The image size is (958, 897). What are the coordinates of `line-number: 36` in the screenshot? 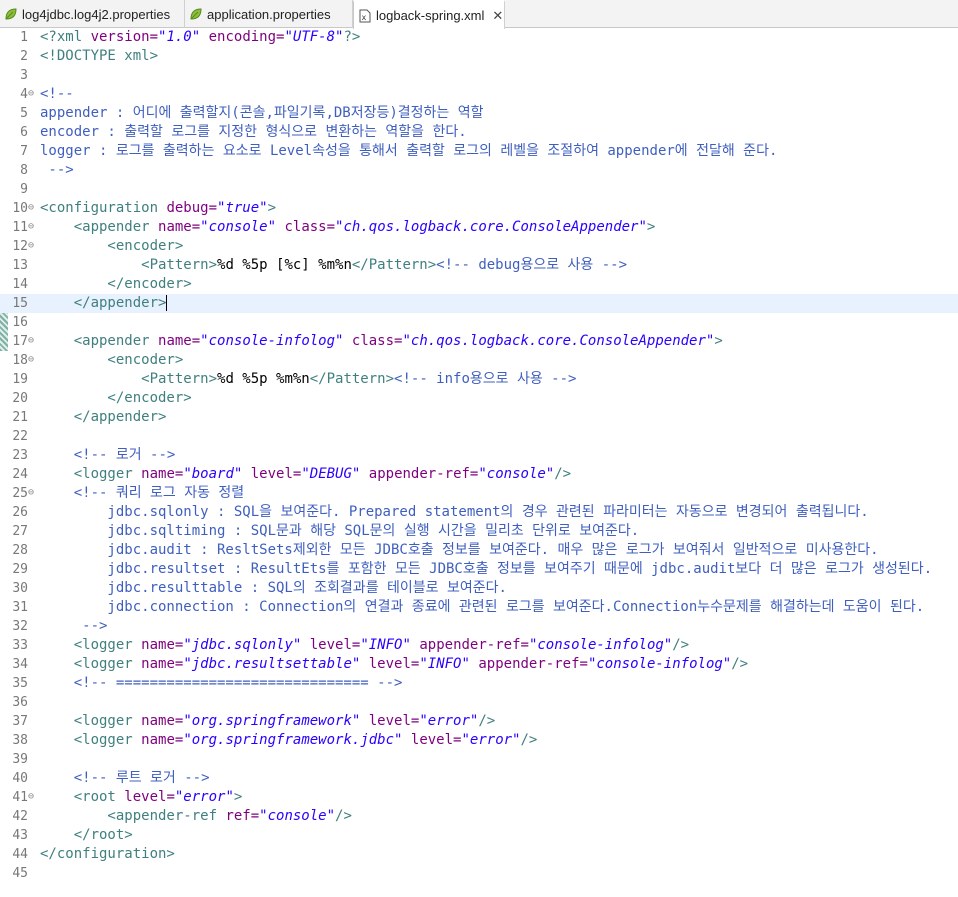 It's located at (20, 702).